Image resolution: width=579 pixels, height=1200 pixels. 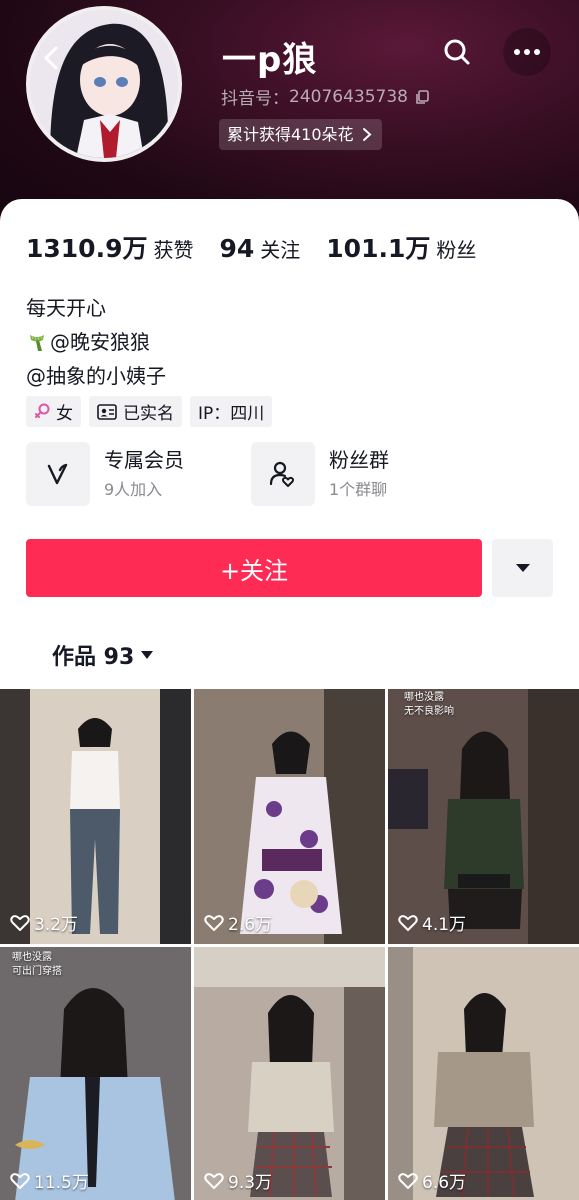 I want to click on avatar, so click(x=104, y=84).